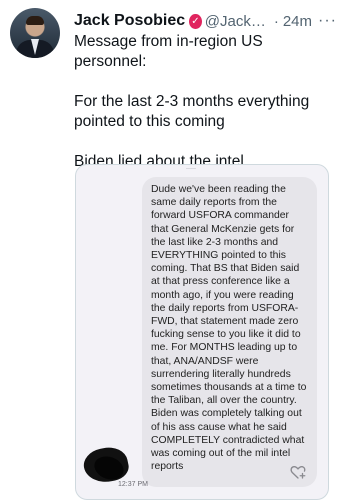 The image size is (345, 500). Describe the element at coordinates (191, 167) in the screenshot. I see `status-bar-remnant` at that location.